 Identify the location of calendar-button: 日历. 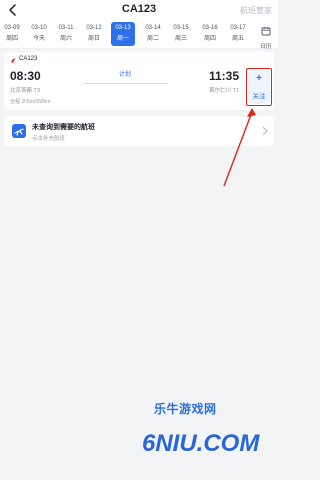
(266, 36).